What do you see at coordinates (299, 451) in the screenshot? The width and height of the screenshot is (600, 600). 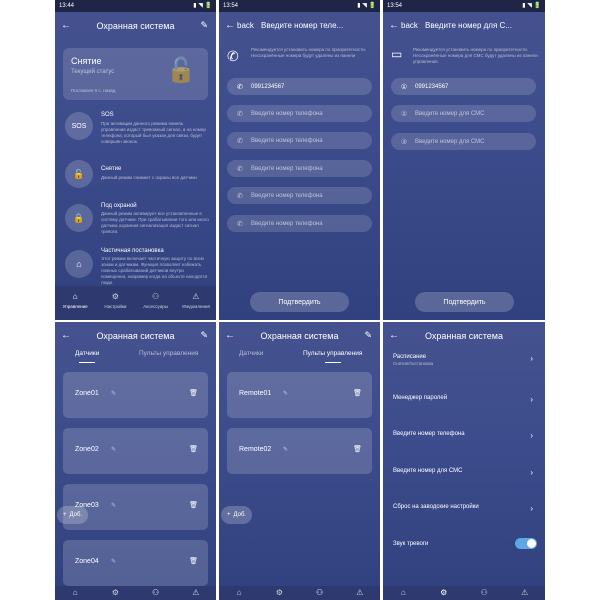 I see `remote-card: Remote02 ✎ 🗑` at bounding box center [299, 451].